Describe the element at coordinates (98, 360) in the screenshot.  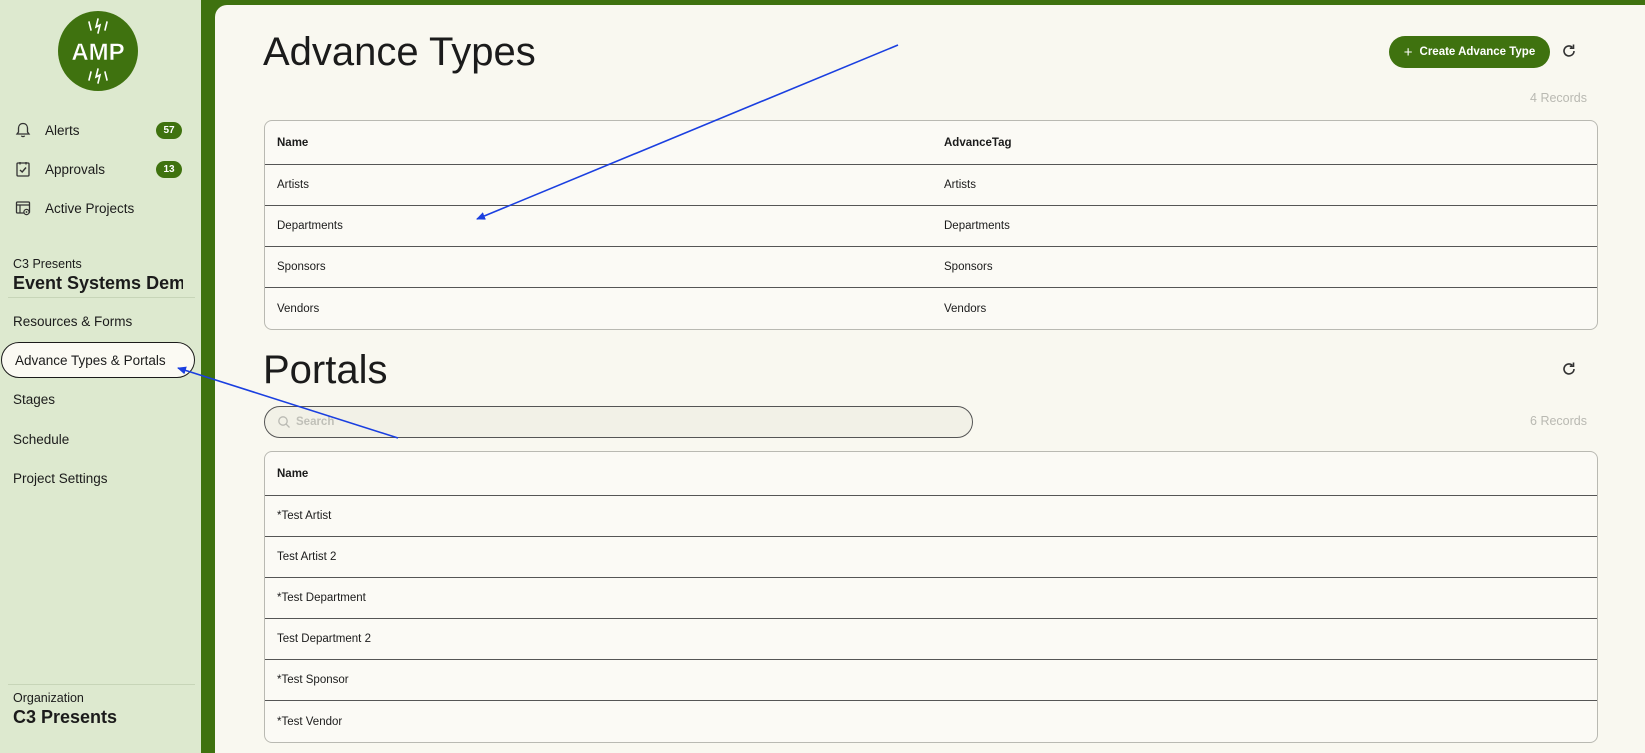
I see `menu-advance-types-portals: Advance Types & Portals` at that location.